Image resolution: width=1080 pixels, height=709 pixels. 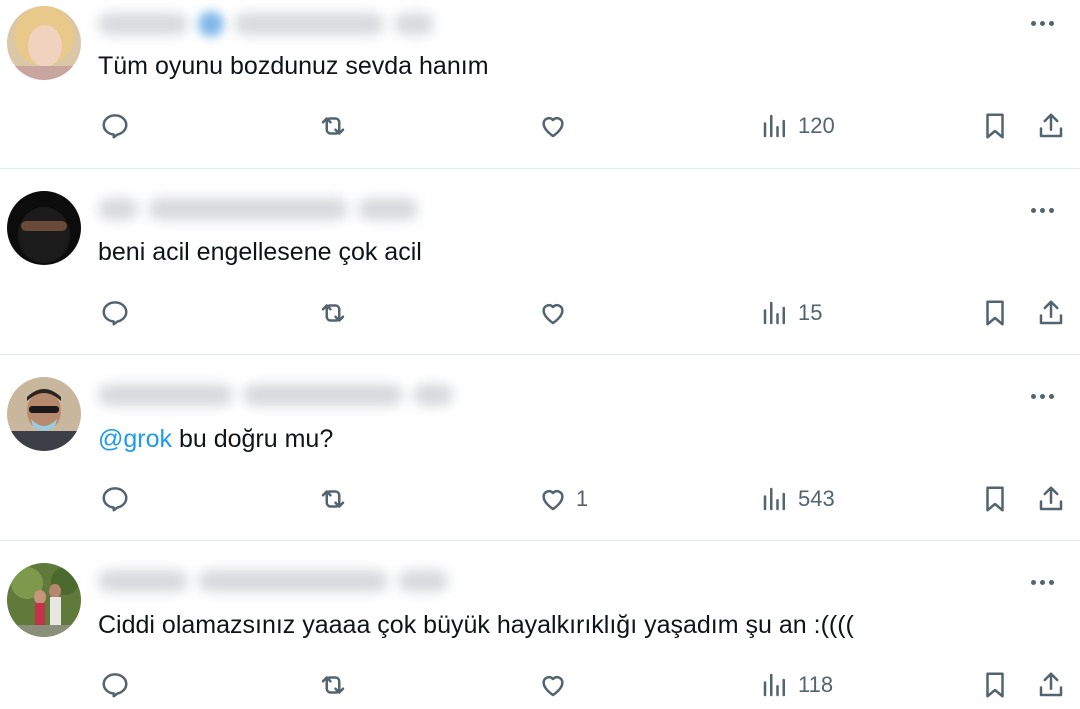 What do you see at coordinates (135, 439) in the screenshot?
I see `mention-link: @grok` at bounding box center [135, 439].